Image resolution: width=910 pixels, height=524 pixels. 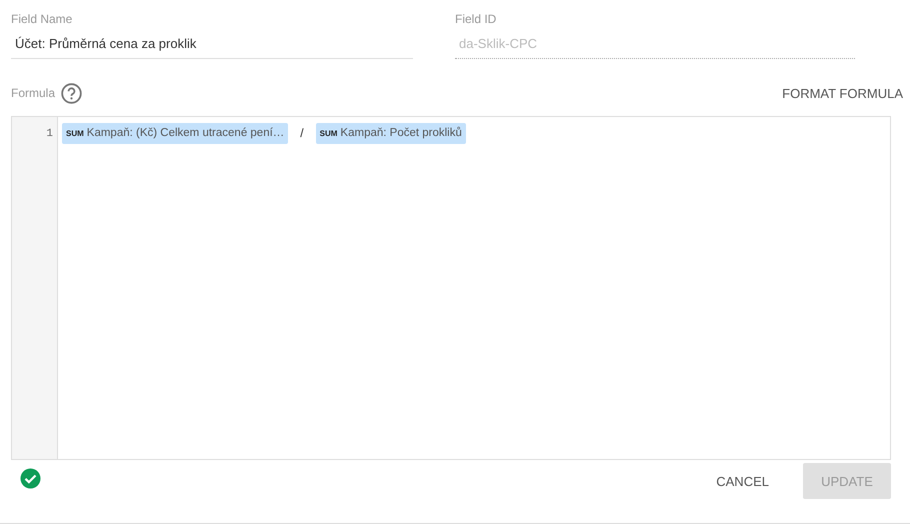 I want to click on field-label: Field ID, so click(x=476, y=19).